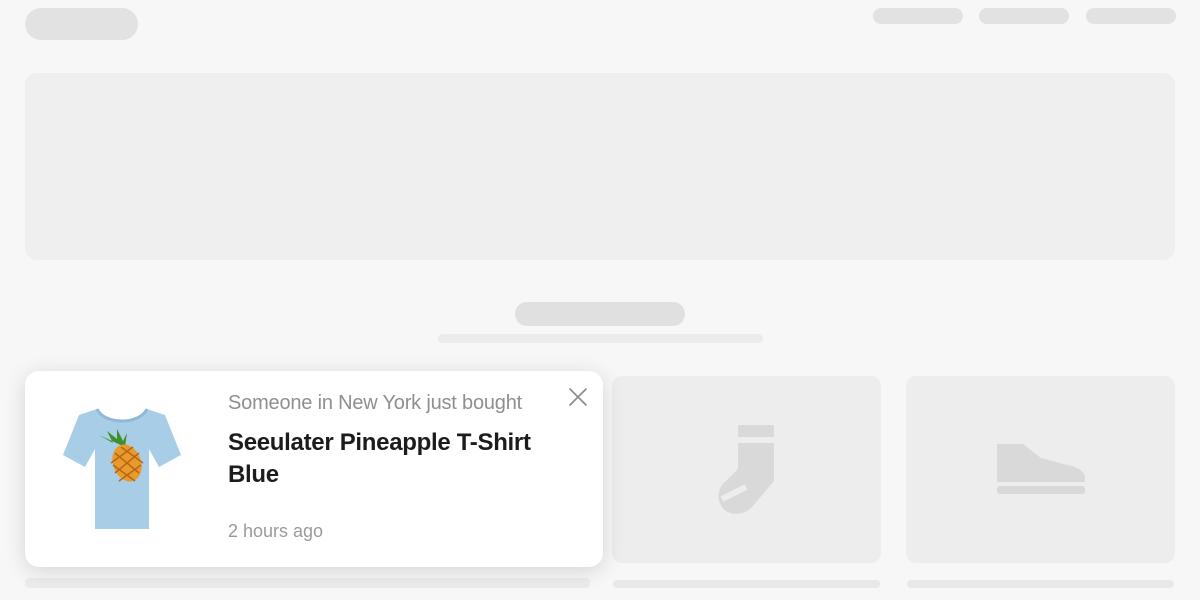 Image resolution: width=1200 pixels, height=600 pixels. Describe the element at coordinates (120, 468) in the screenshot. I see `product-image` at that location.